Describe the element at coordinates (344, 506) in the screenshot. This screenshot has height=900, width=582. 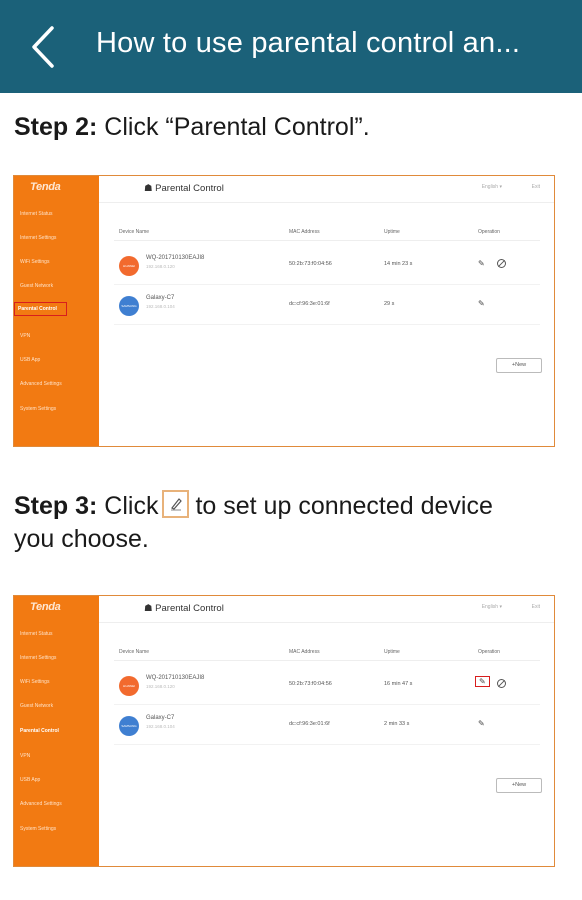
I see `step3-instruction-end: to set up connected device` at that location.